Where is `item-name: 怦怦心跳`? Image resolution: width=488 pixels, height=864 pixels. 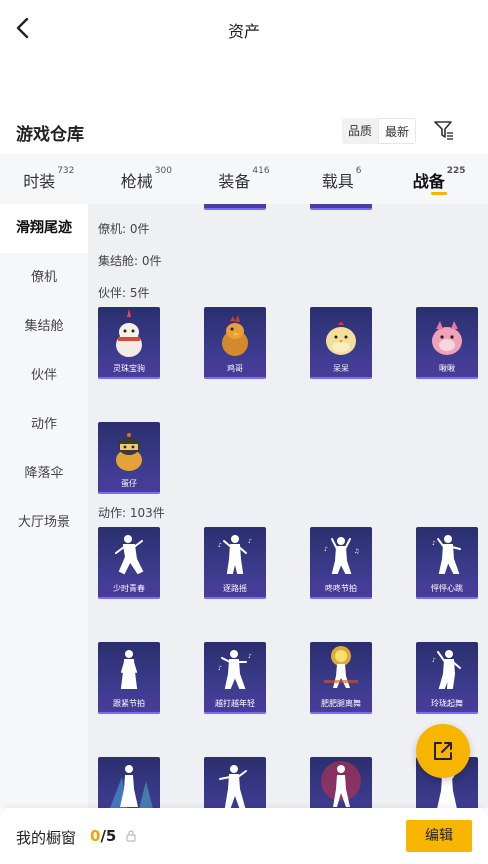 item-name: 怦怦心跳 is located at coordinates (447, 589).